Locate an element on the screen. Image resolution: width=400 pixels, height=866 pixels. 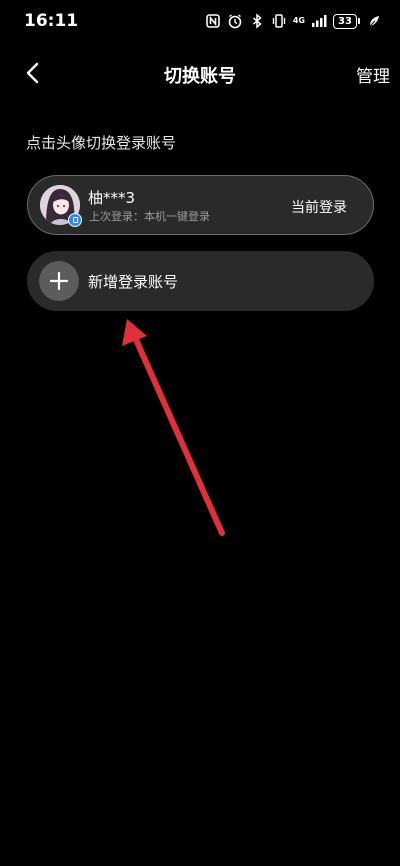
current-login-label: 当前登录 is located at coordinates (319, 208).